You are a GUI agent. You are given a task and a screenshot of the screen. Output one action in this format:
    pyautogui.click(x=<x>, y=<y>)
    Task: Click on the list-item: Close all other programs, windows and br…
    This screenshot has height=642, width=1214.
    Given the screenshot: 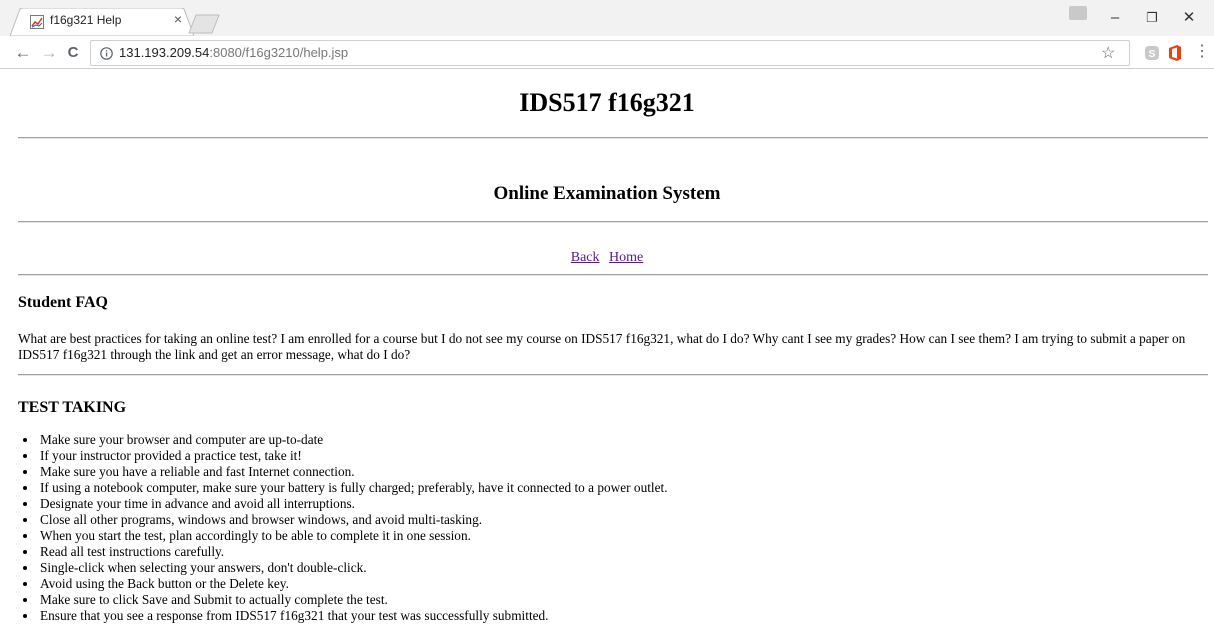 What is the action you would take?
    pyautogui.click(x=623, y=520)
    